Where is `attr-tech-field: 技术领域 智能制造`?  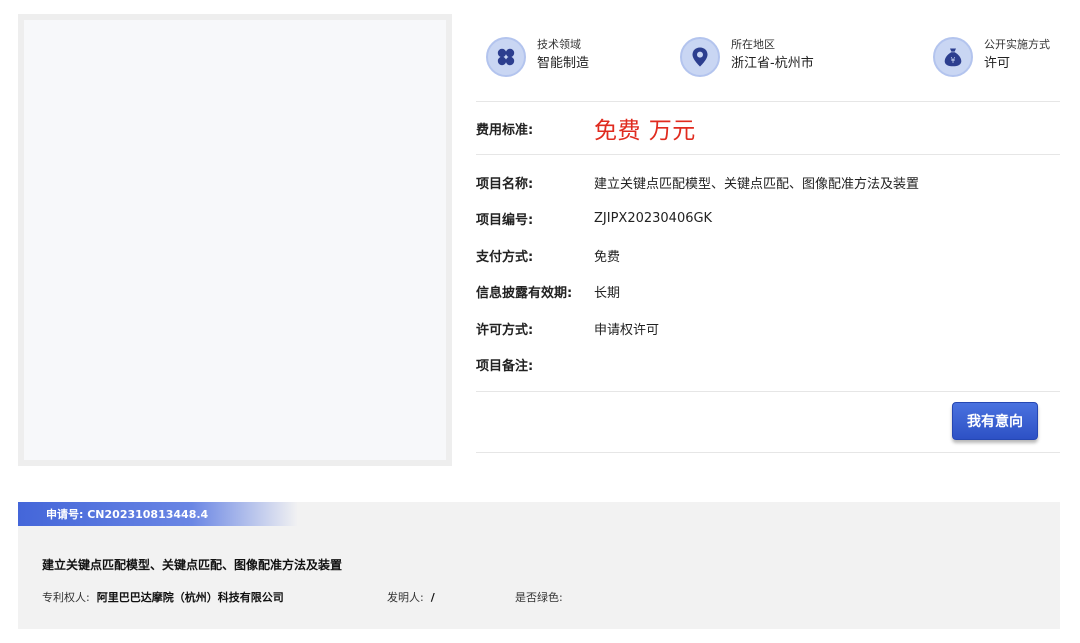
attr-tech-field: 技术领域 智能制造 is located at coordinates (537, 56).